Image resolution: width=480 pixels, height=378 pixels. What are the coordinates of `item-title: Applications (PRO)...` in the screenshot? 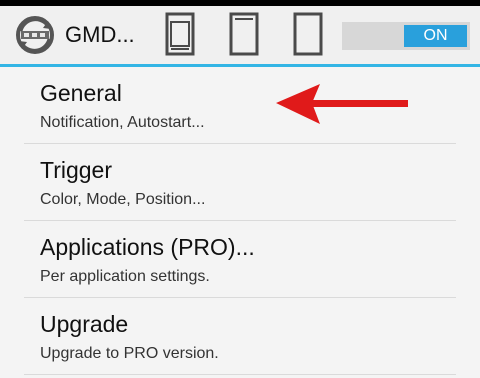 It's located at (147, 247).